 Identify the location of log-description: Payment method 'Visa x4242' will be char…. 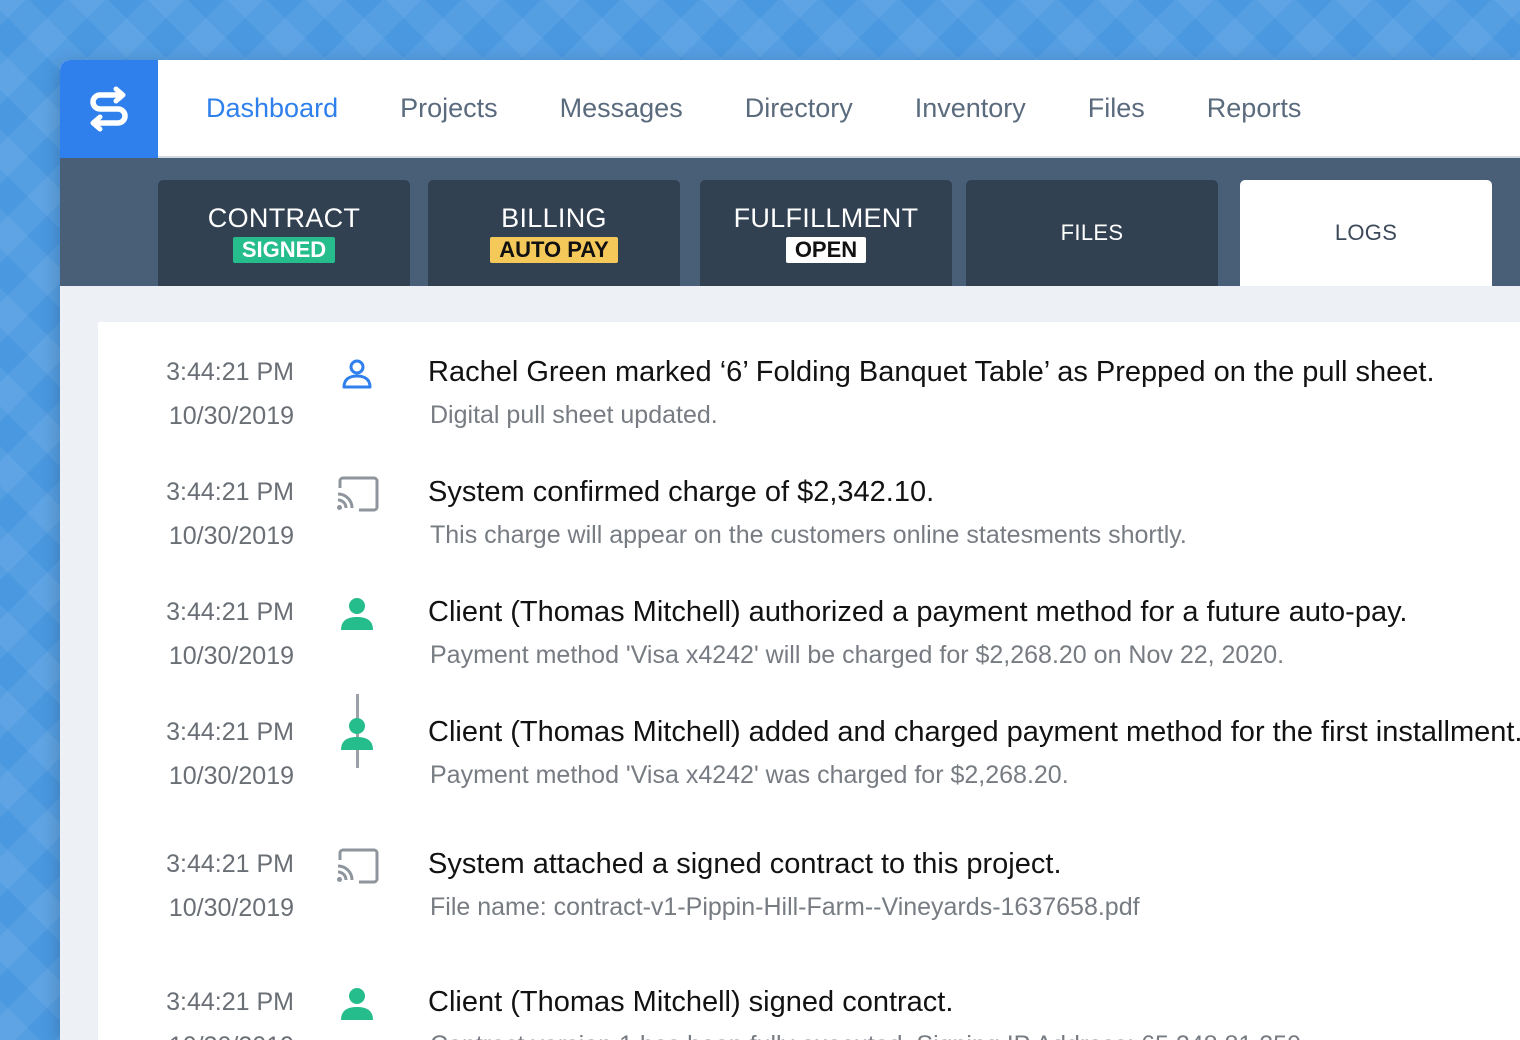
(857, 655).